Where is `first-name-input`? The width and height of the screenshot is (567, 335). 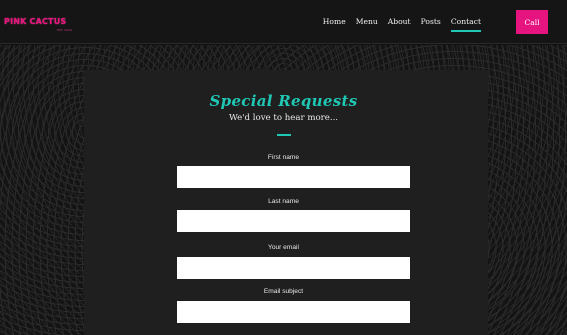
first-name-input is located at coordinates (293, 177).